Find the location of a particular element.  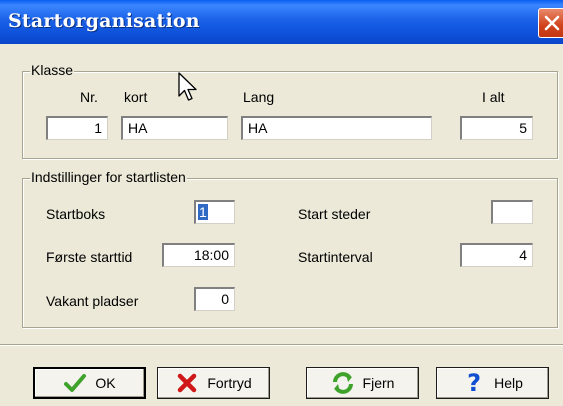

startinterval-field: 4 is located at coordinates (496, 255).